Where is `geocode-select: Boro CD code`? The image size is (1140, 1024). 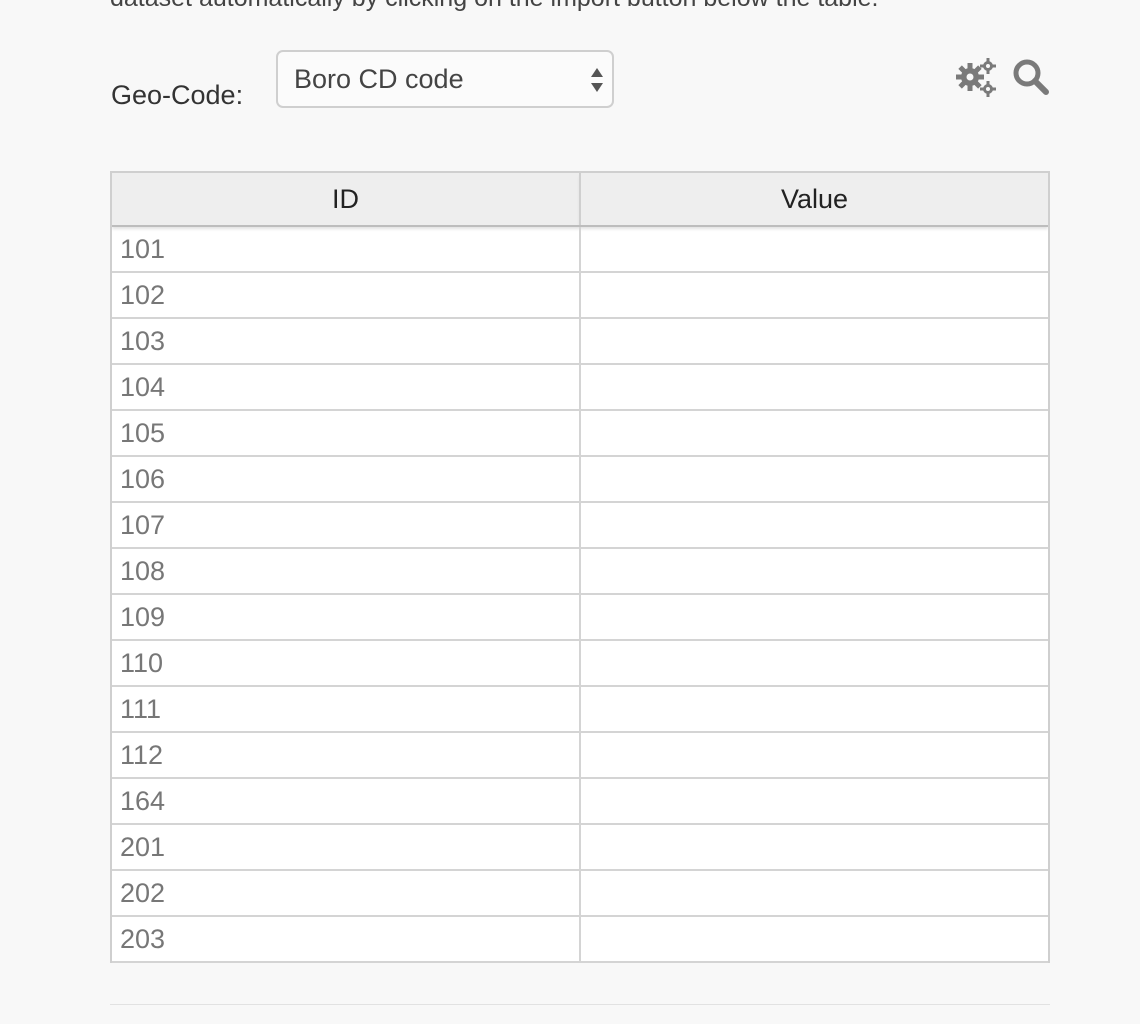 geocode-select: Boro CD code is located at coordinates (445, 79).